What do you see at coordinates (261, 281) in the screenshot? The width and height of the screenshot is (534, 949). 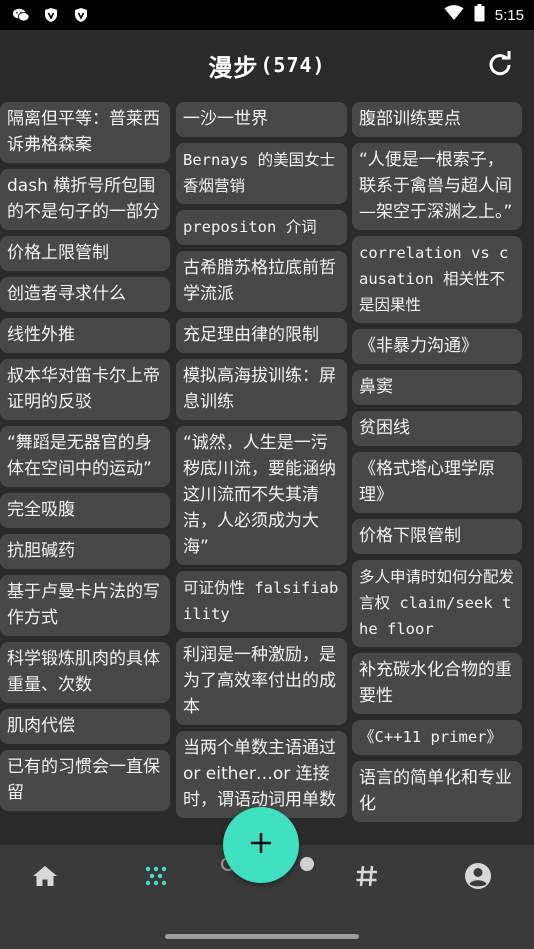 I see `note-card: 古希腊苏格拉底前哲学流派` at bounding box center [261, 281].